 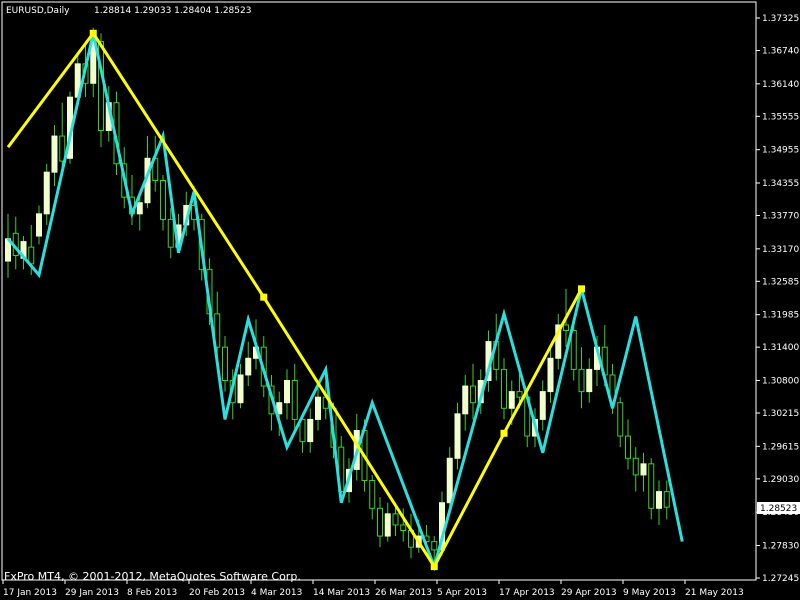 I want to click on y-tick-label: 1.36740, so click(x=780, y=52).